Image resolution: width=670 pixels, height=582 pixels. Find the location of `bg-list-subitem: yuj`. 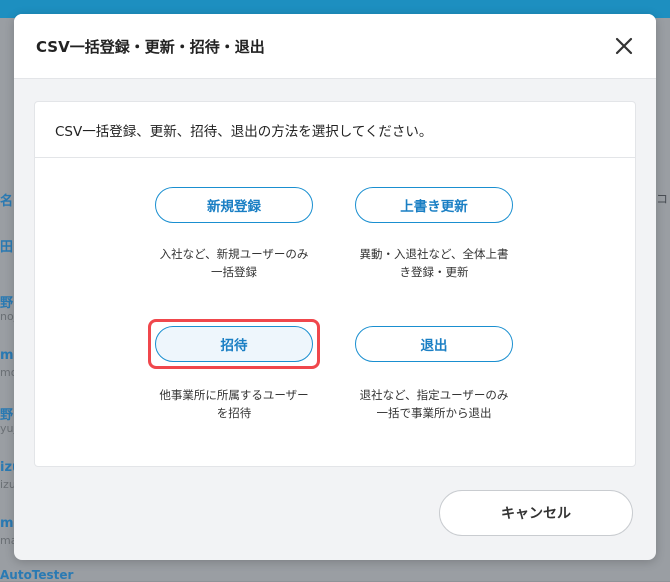

bg-list-subitem: yuj is located at coordinates (7, 428).